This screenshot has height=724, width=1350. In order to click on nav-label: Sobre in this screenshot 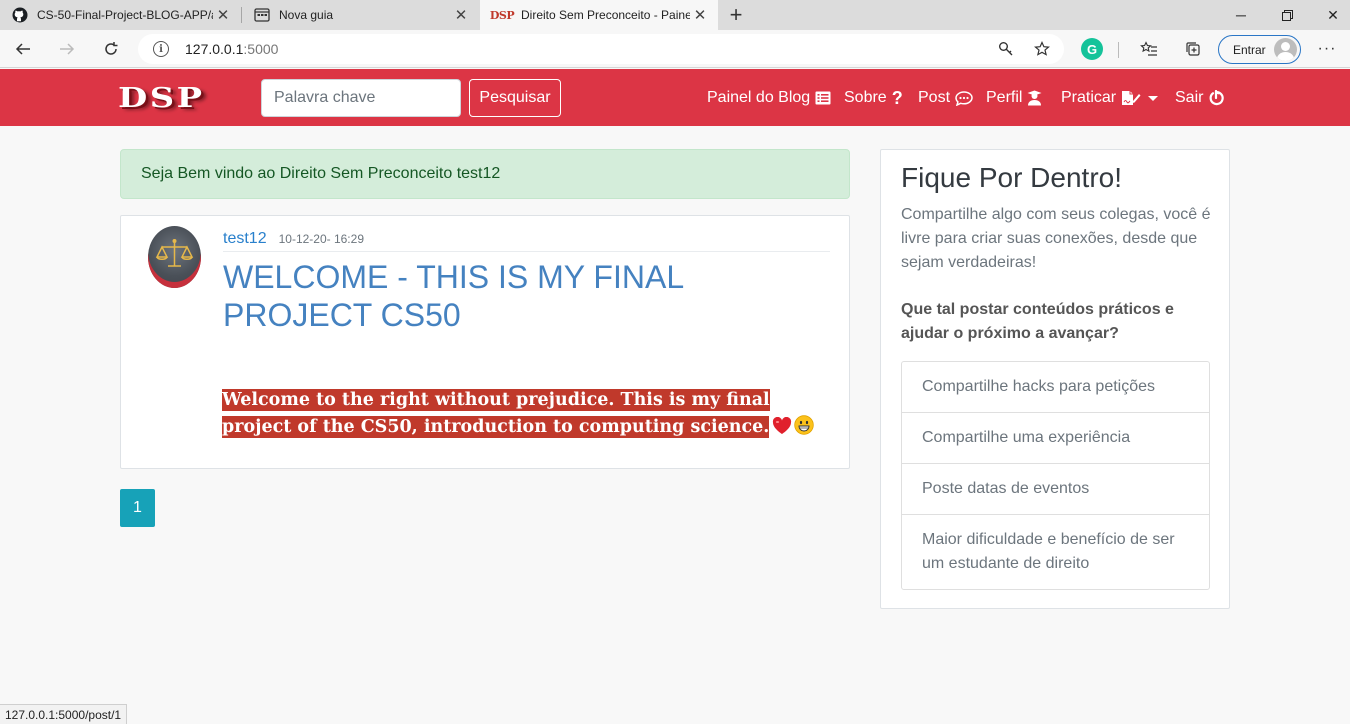, I will do `click(865, 97)`.